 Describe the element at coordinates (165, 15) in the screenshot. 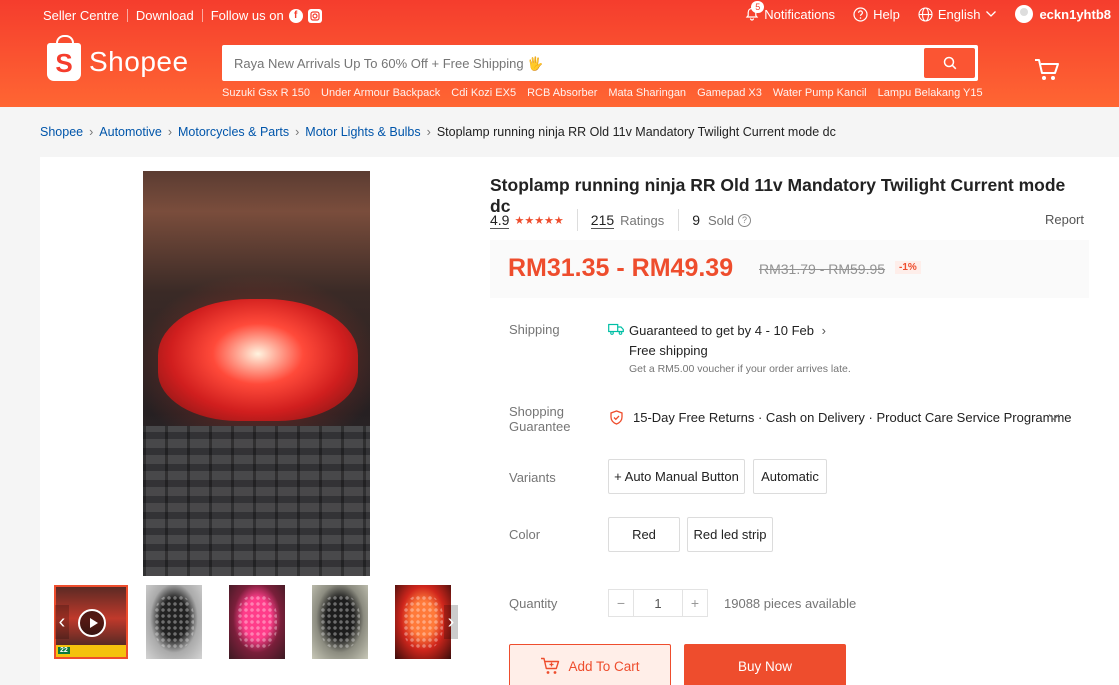

I see `download-link: Download` at that location.